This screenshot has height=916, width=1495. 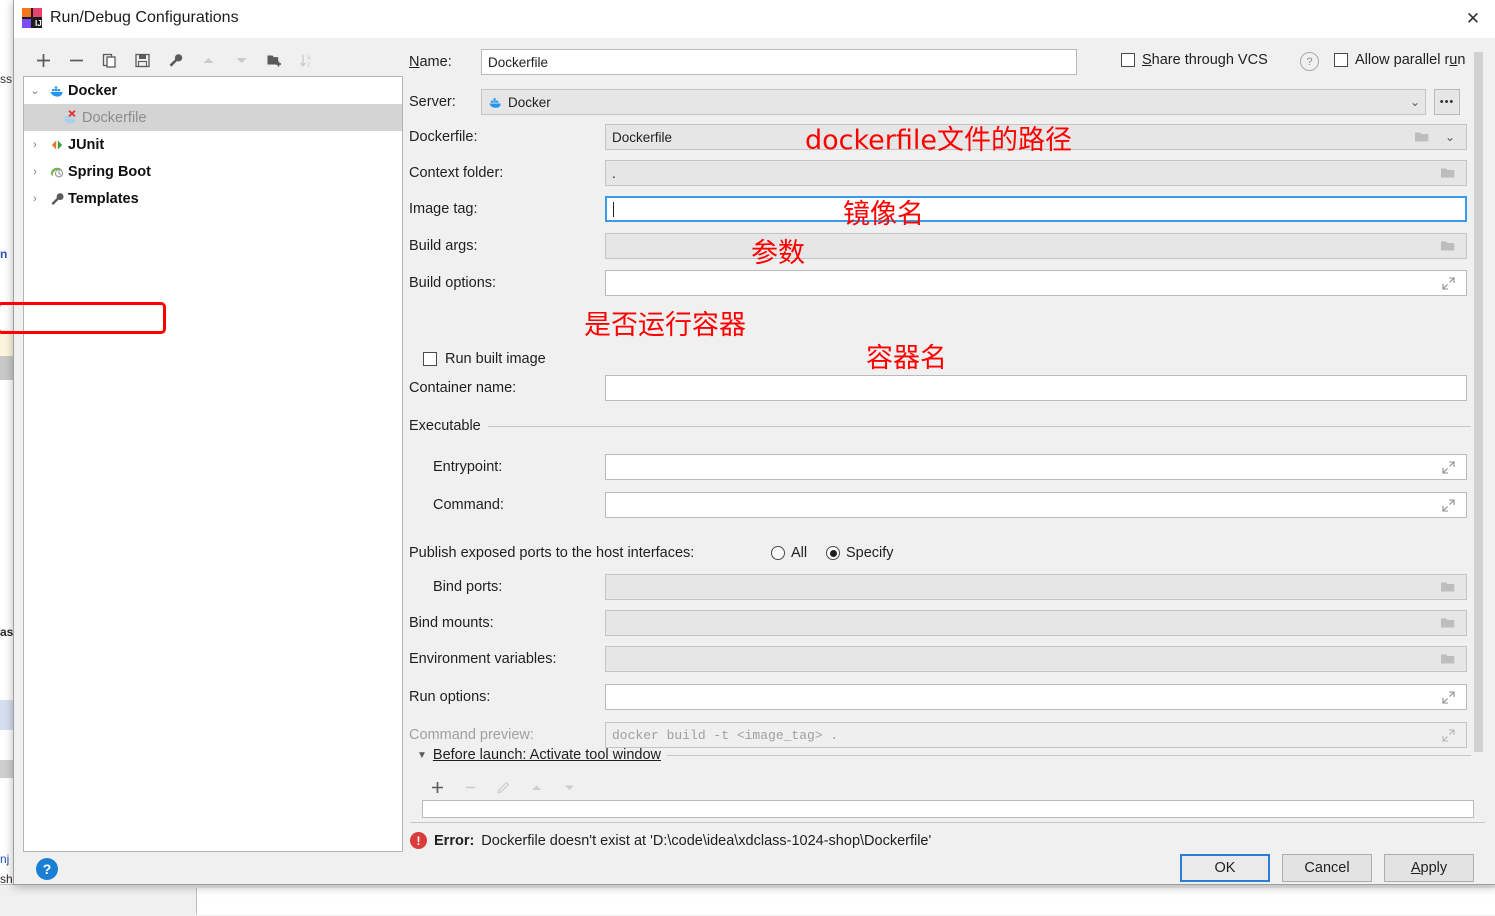 I want to click on server-more-button: •••, so click(x=1447, y=102).